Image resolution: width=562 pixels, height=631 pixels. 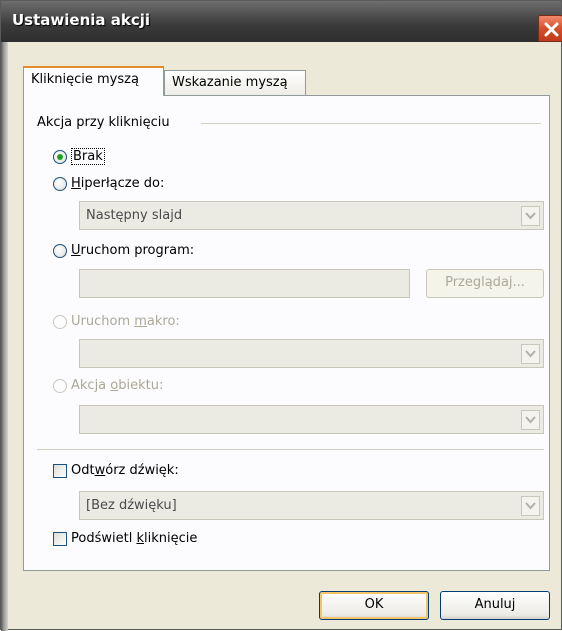 I want to click on tab-mouse-click: Kliknięcie myszą, so click(x=93, y=81).